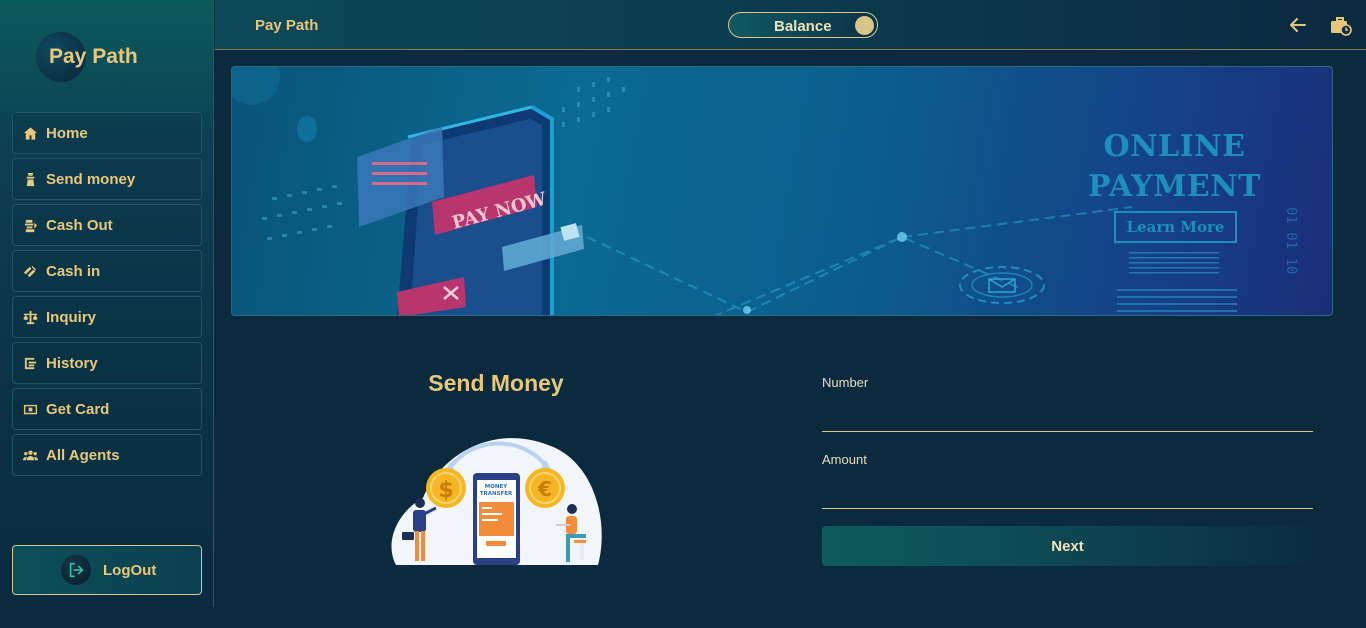  I want to click on header-title: Pay Path, so click(287, 25).